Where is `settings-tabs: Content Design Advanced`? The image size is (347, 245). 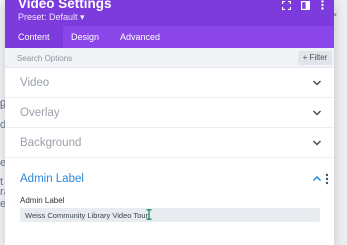
settings-tabs: Content Design Advanced is located at coordinates (169, 37).